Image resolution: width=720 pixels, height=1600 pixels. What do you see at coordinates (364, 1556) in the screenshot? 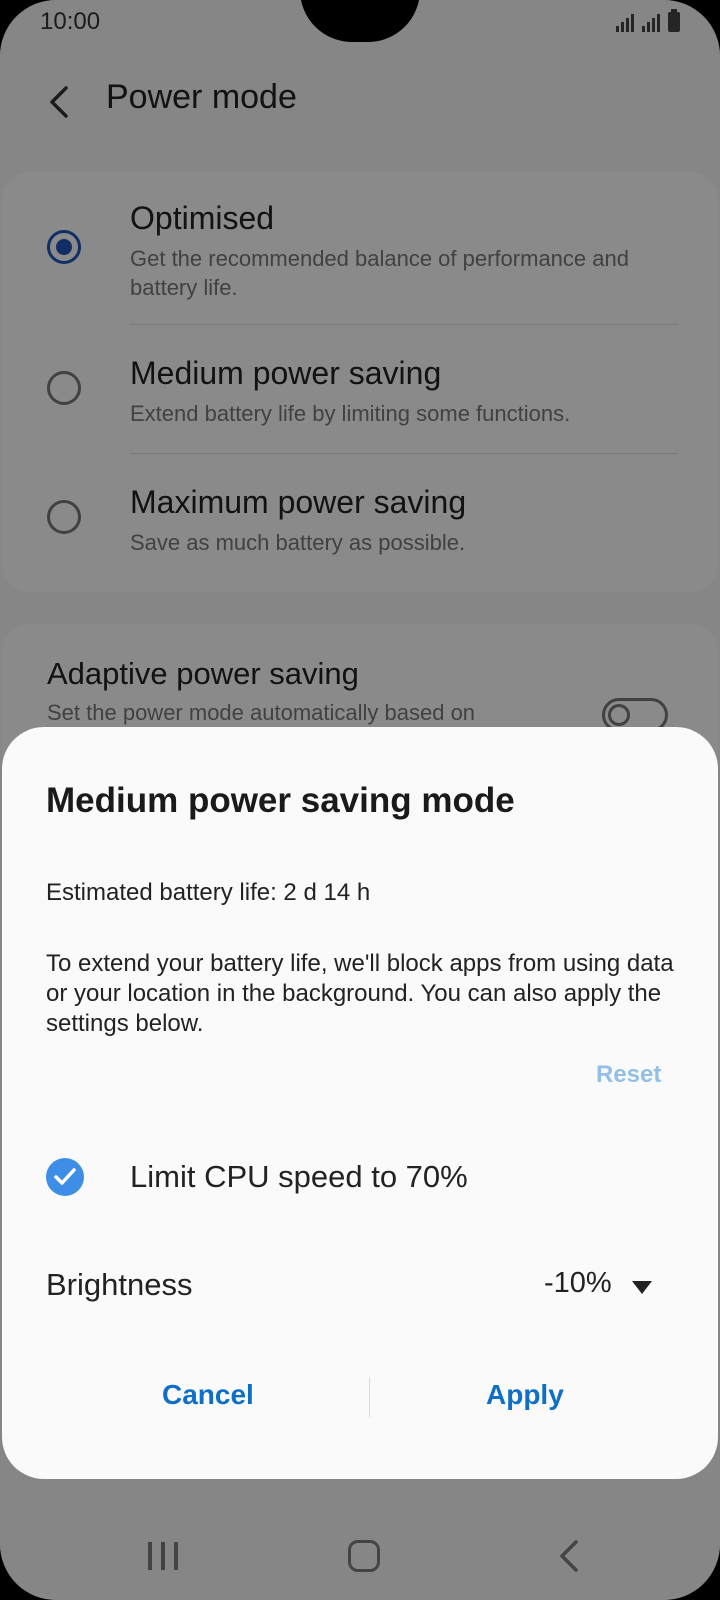
I see `home-icon` at bounding box center [364, 1556].